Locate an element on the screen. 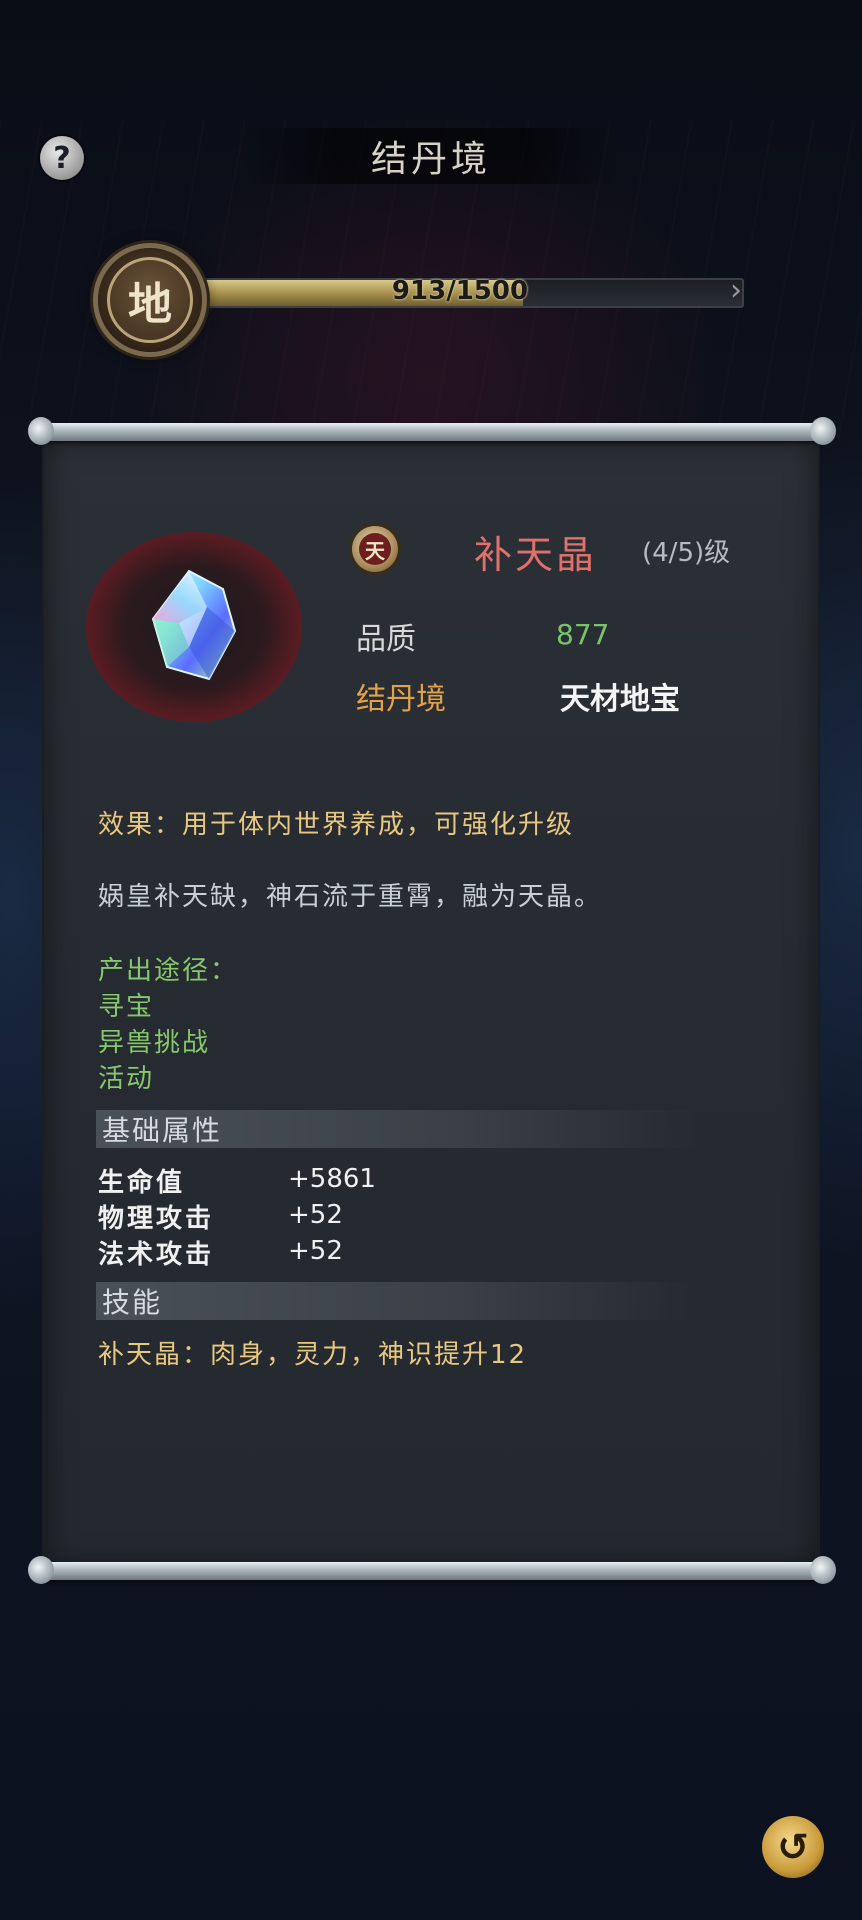 Image resolution: width=862 pixels, height=1920 pixels. return-button: ↺ is located at coordinates (793, 1847).